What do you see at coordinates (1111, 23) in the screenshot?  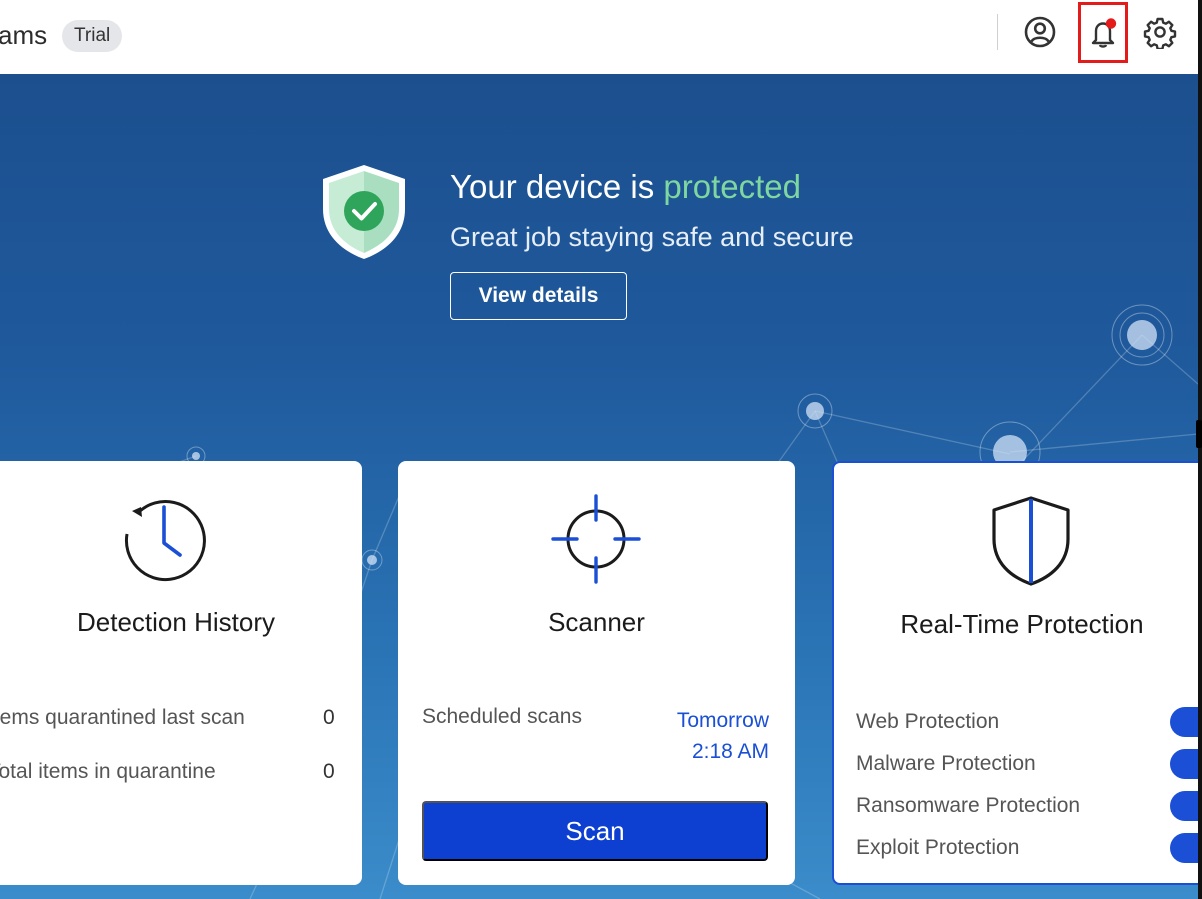 I see `notification-dot` at bounding box center [1111, 23].